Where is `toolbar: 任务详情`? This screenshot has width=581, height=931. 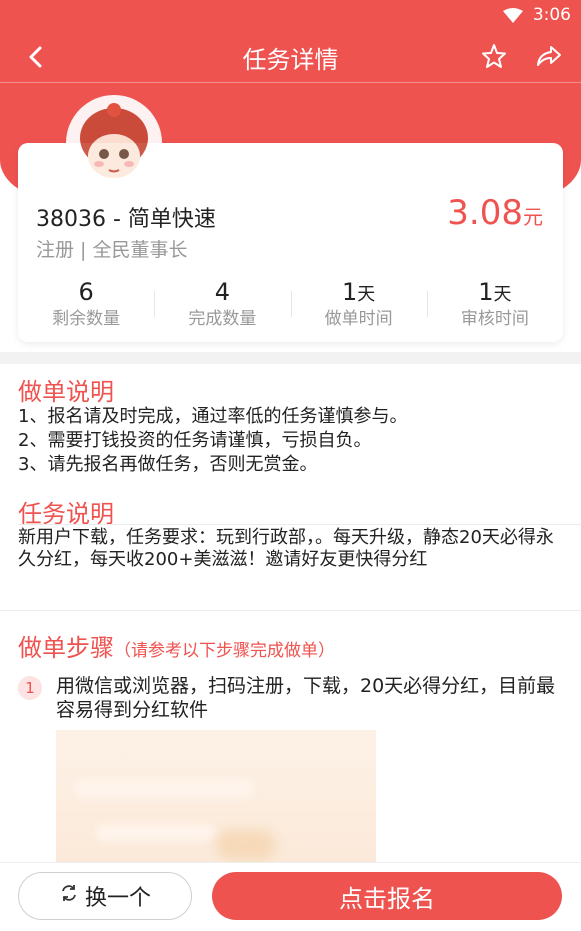
toolbar: 任务详情 is located at coordinates (290, 57).